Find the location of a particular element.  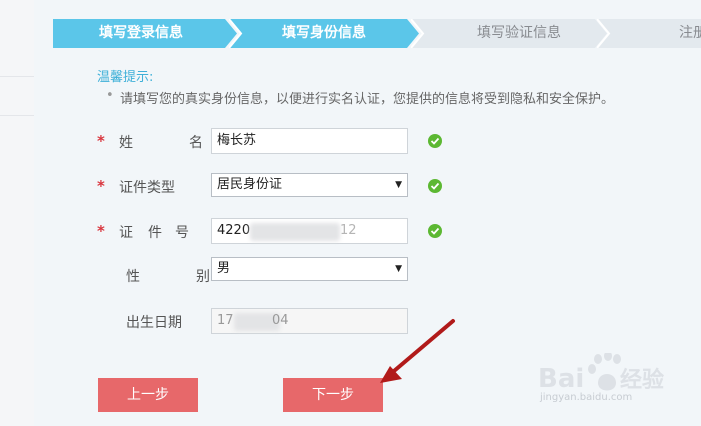

svg-text: 经验 is located at coordinates (642, 380).